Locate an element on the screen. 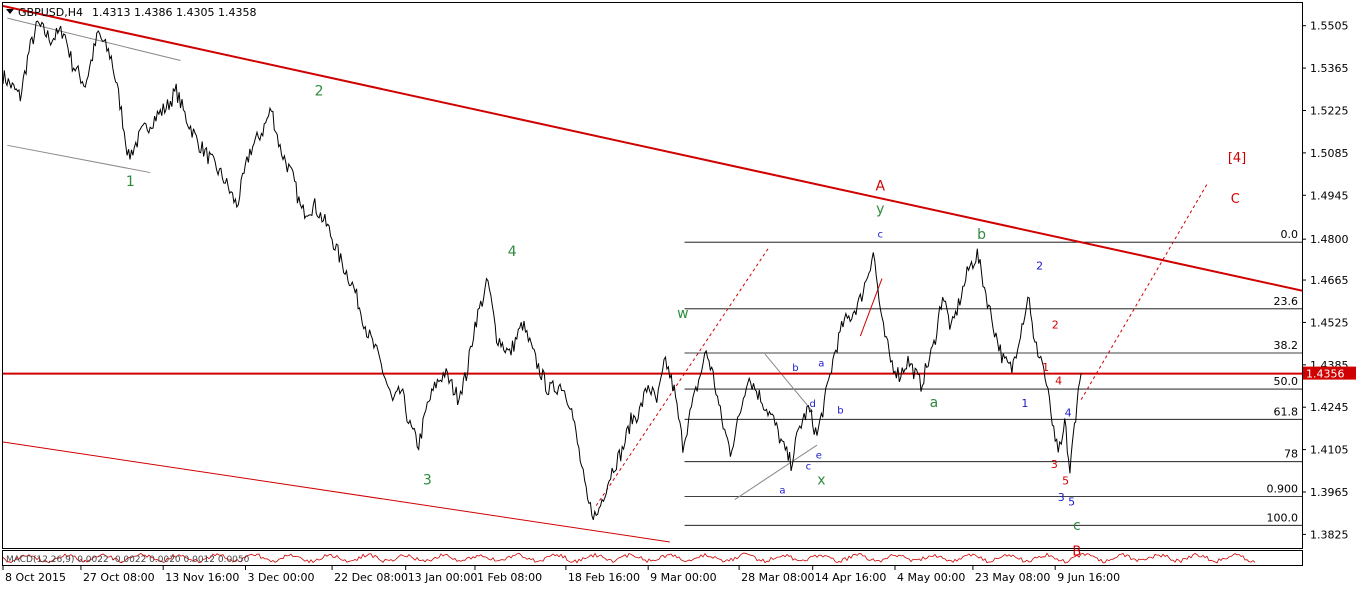 This screenshot has width=1356, height=590. y-tick-label: 1.4665 is located at coordinates (1329, 280).